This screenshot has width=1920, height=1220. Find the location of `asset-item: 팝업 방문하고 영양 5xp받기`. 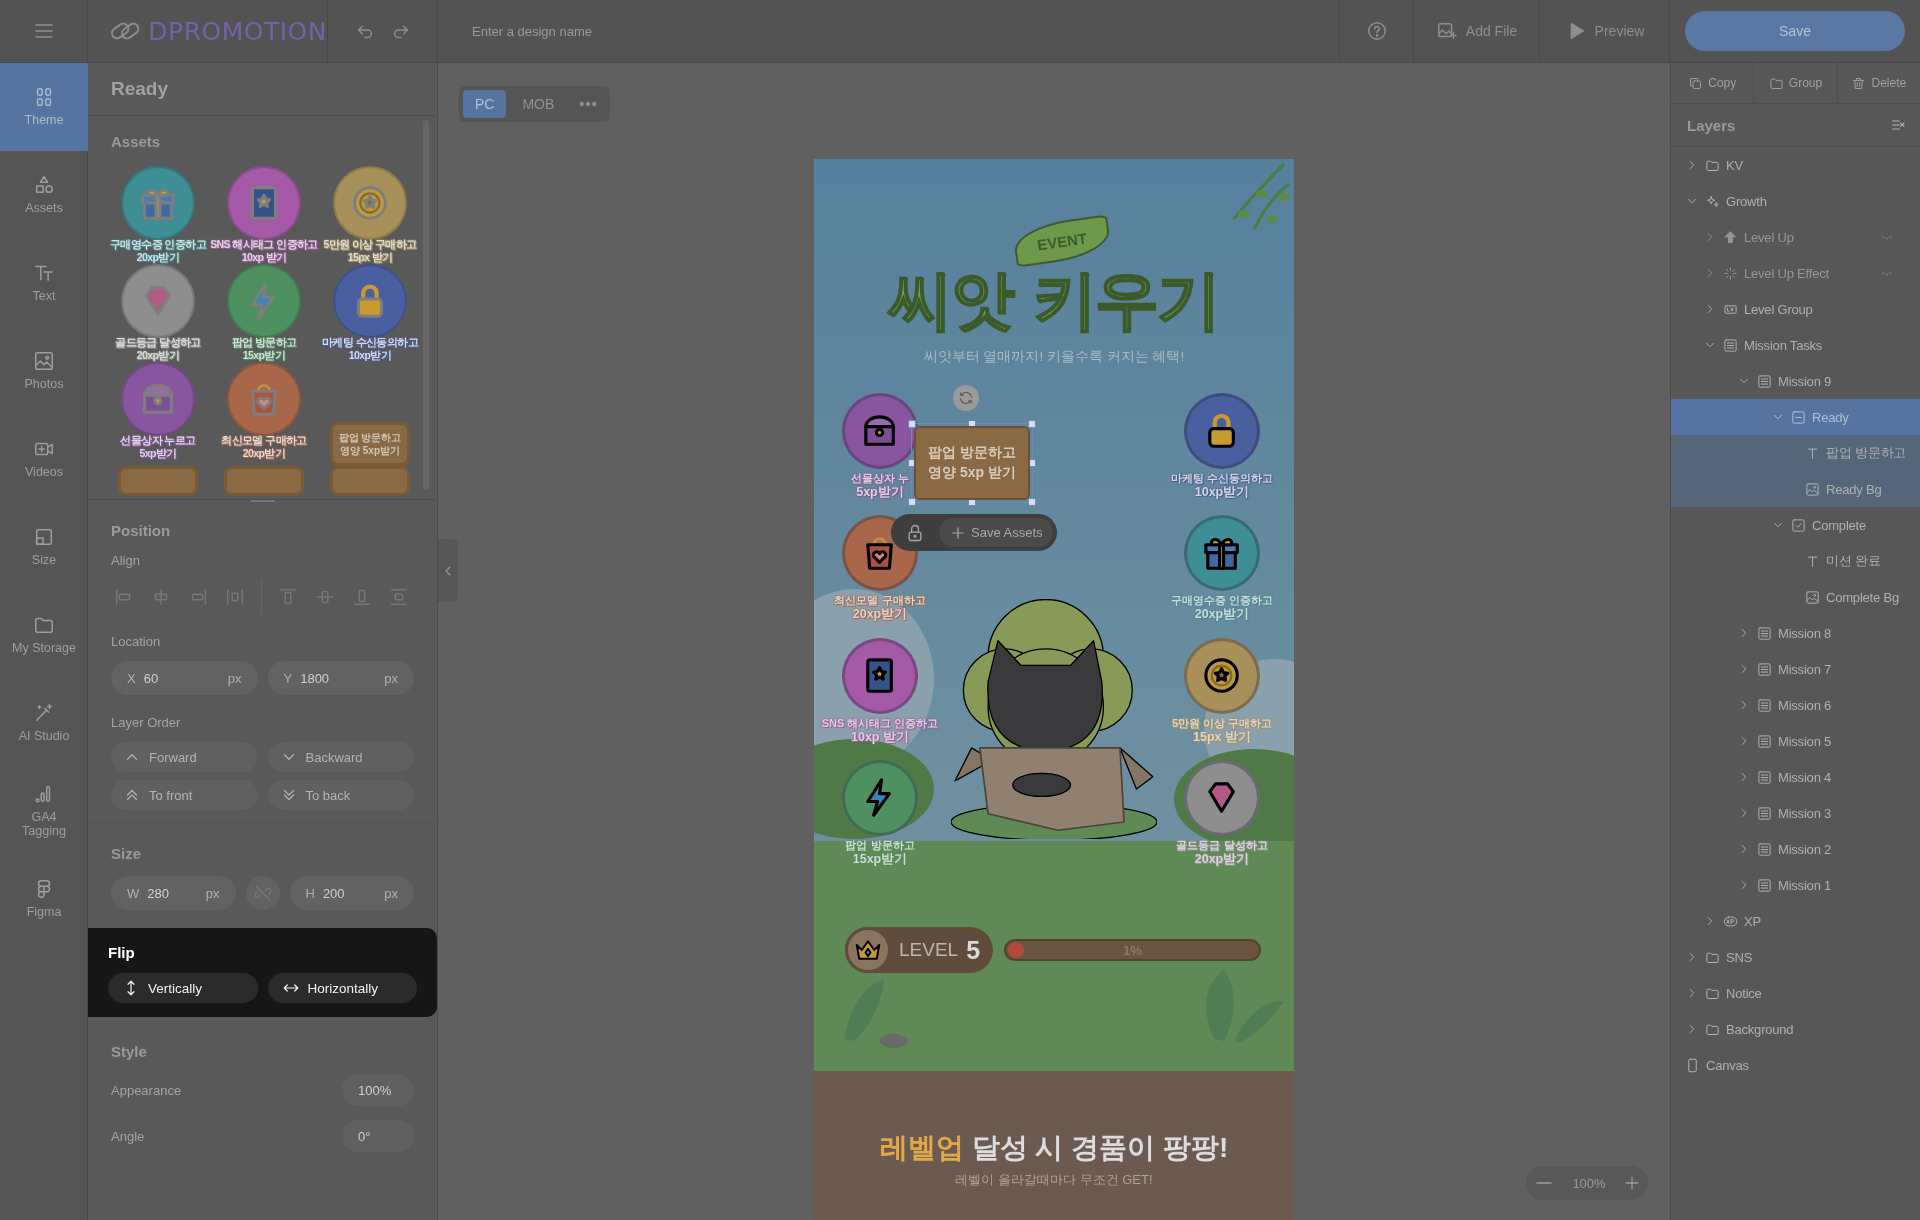

asset-item: 팝업 방문하고 영양 5xp받기 is located at coordinates (370, 444).